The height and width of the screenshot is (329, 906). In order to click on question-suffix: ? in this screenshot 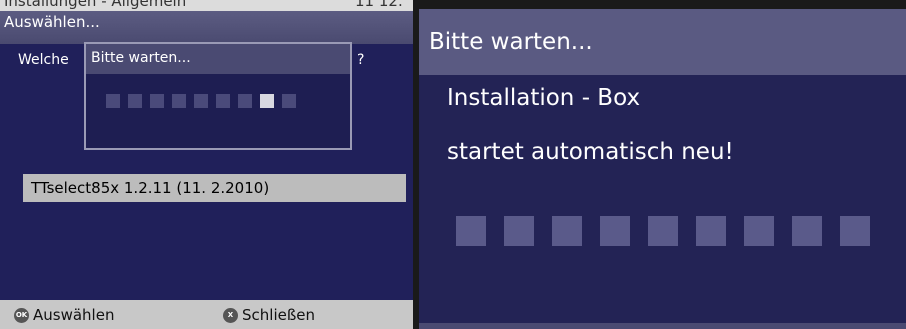, I will do `click(361, 60)`.